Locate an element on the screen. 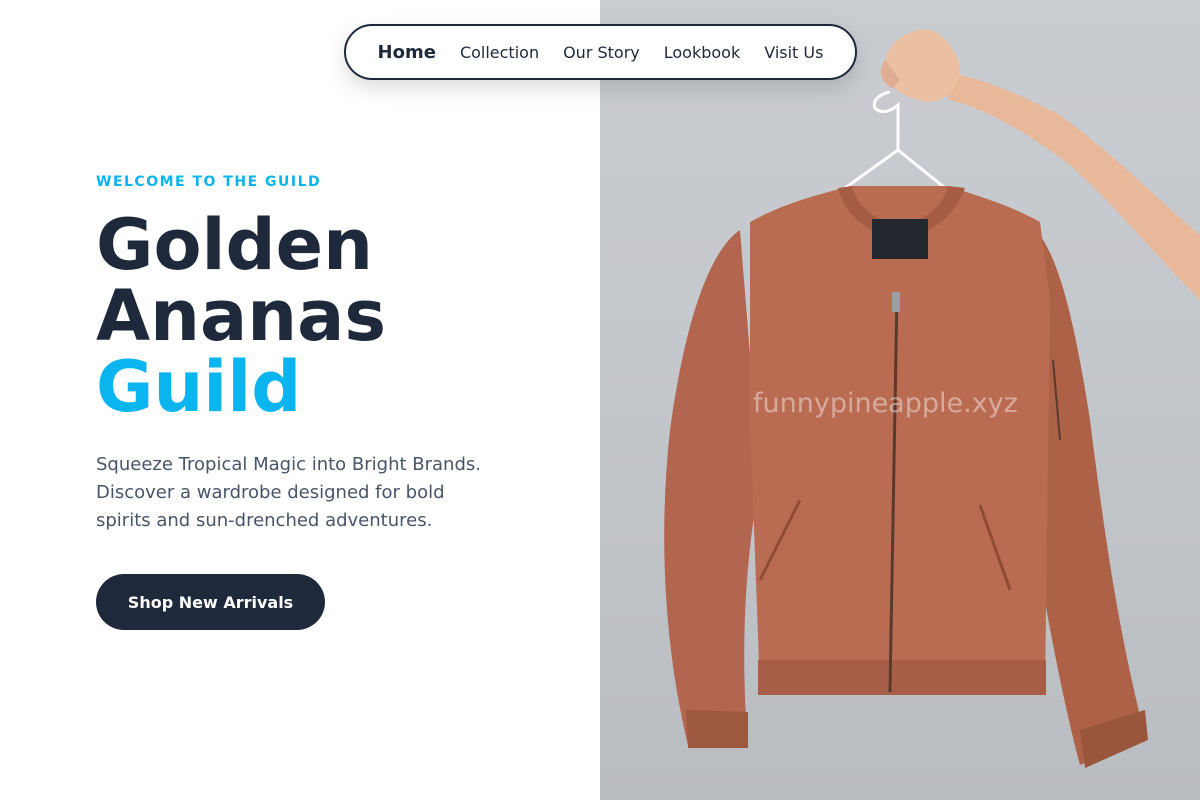  nav-link-our-story: Our Story is located at coordinates (601, 52).